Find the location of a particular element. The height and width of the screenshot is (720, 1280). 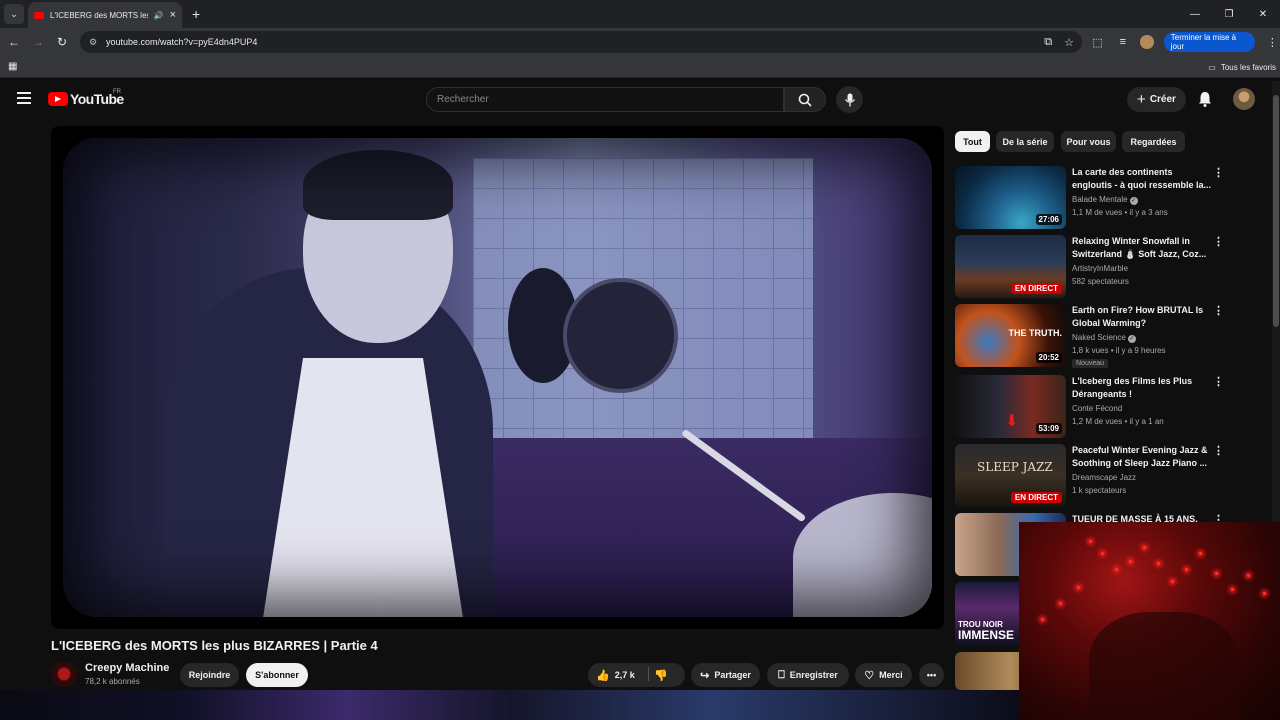

duration-badge: 27:06 is located at coordinates (1048, 219).